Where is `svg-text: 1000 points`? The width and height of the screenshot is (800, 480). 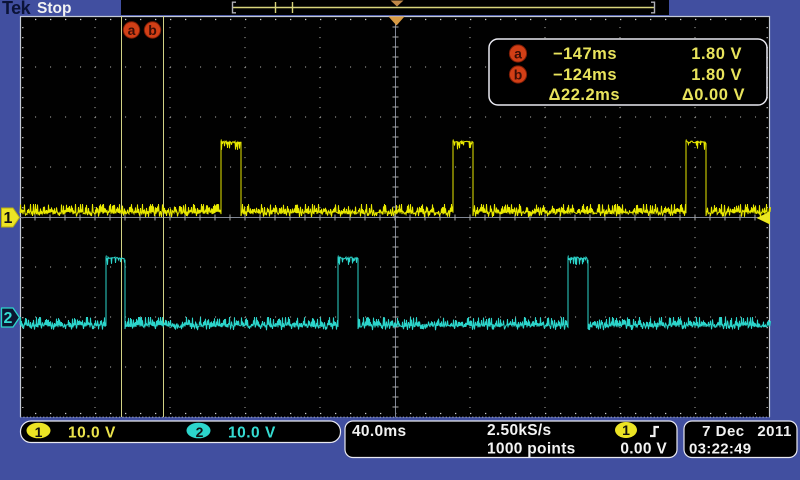
svg-text: 1000 points is located at coordinates (531, 449).